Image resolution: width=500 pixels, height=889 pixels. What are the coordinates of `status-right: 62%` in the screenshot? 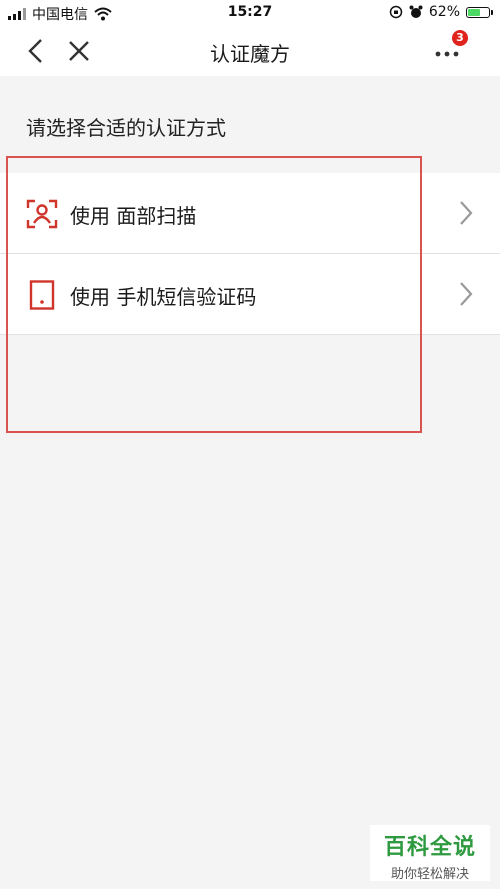 It's located at (441, 12).